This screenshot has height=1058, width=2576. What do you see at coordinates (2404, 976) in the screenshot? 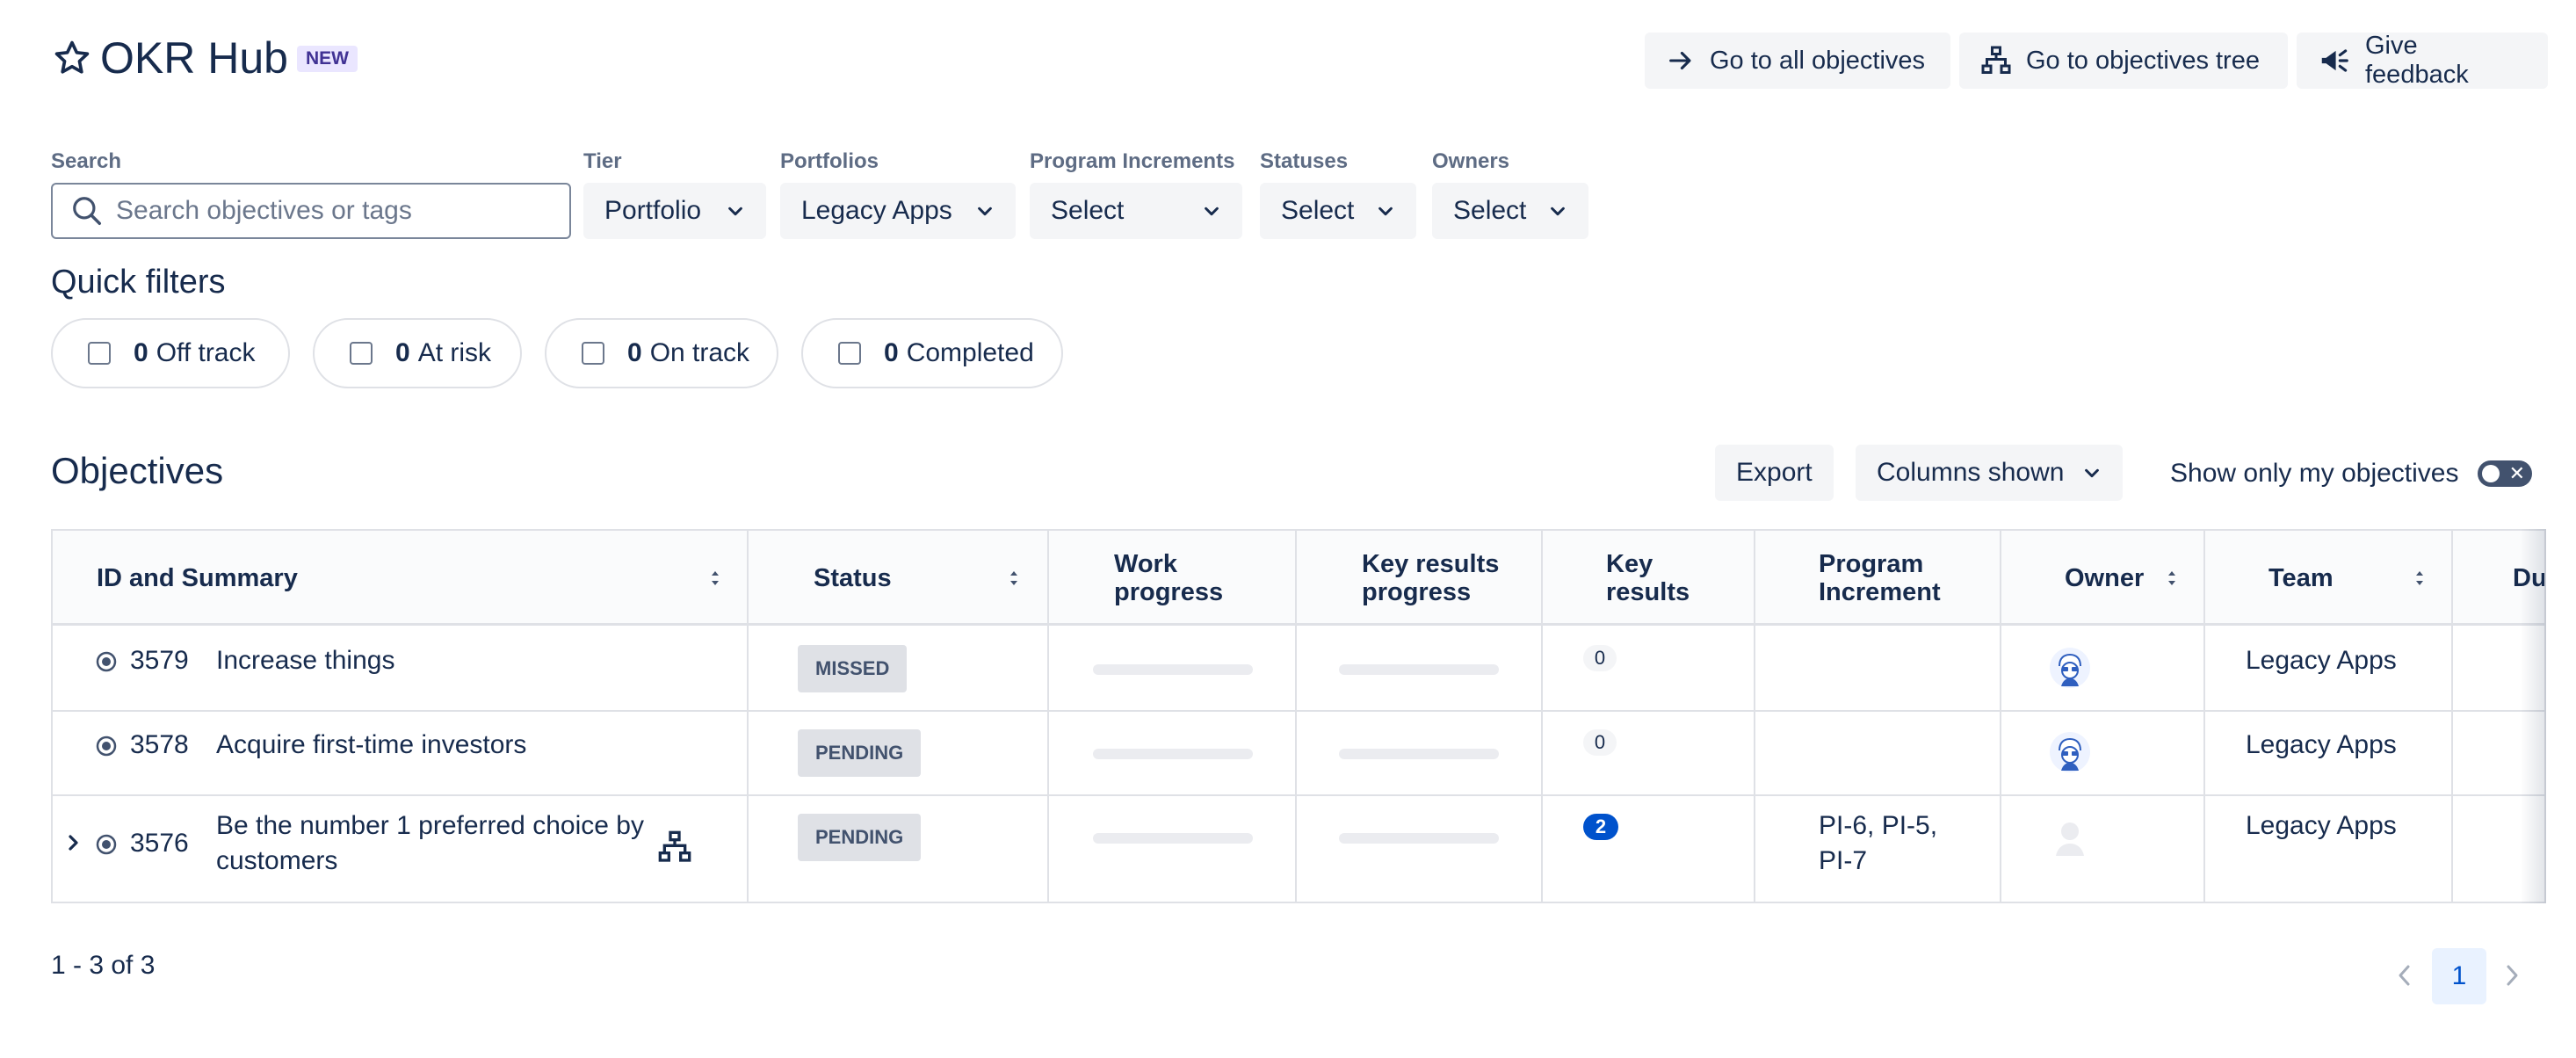
I see `chevron-left-icon` at bounding box center [2404, 976].